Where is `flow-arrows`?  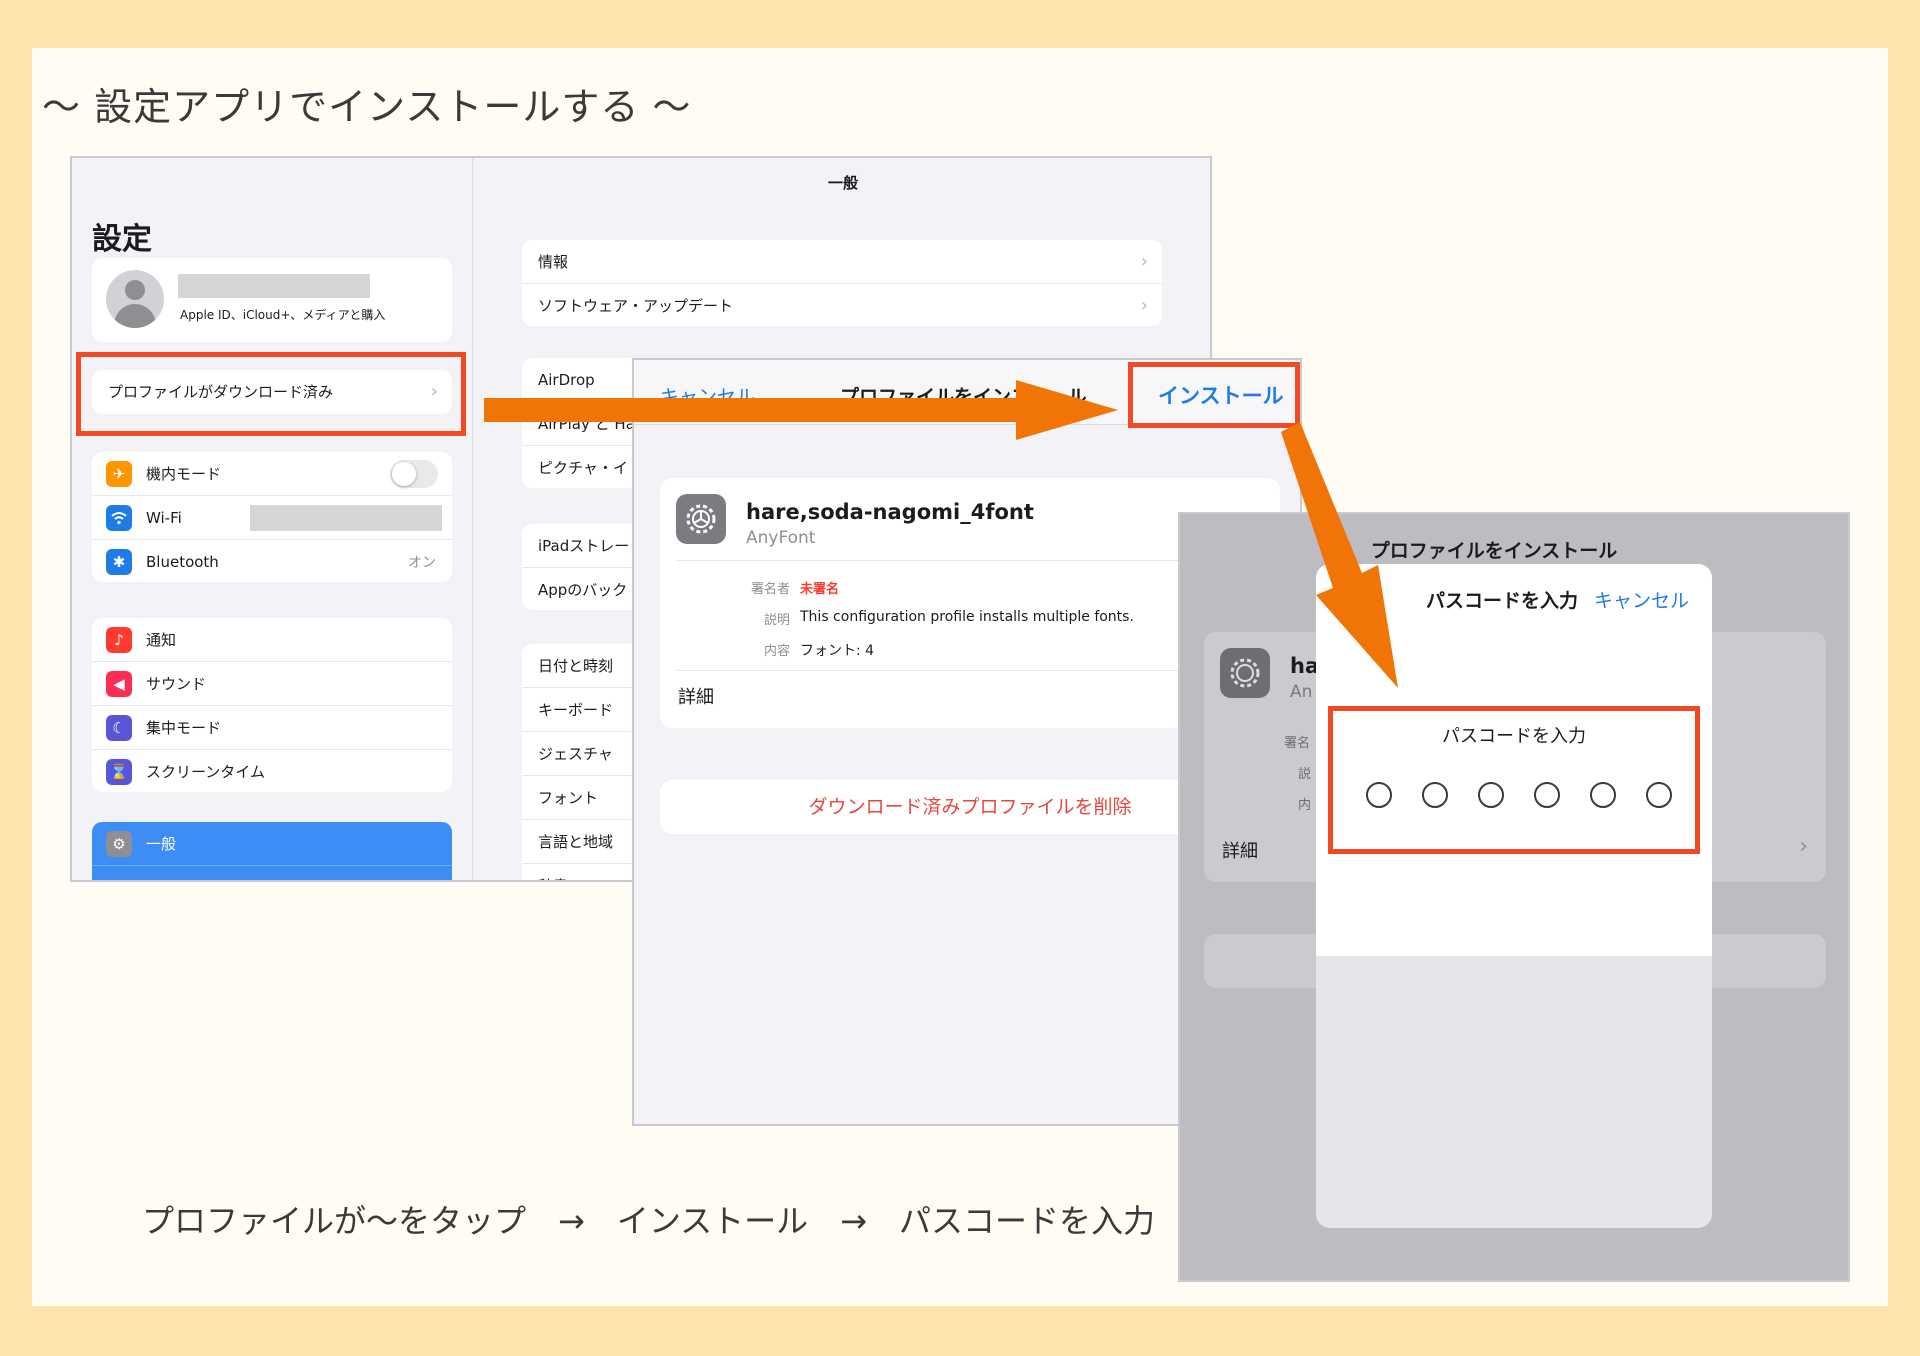 flow-arrows is located at coordinates (941, 534).